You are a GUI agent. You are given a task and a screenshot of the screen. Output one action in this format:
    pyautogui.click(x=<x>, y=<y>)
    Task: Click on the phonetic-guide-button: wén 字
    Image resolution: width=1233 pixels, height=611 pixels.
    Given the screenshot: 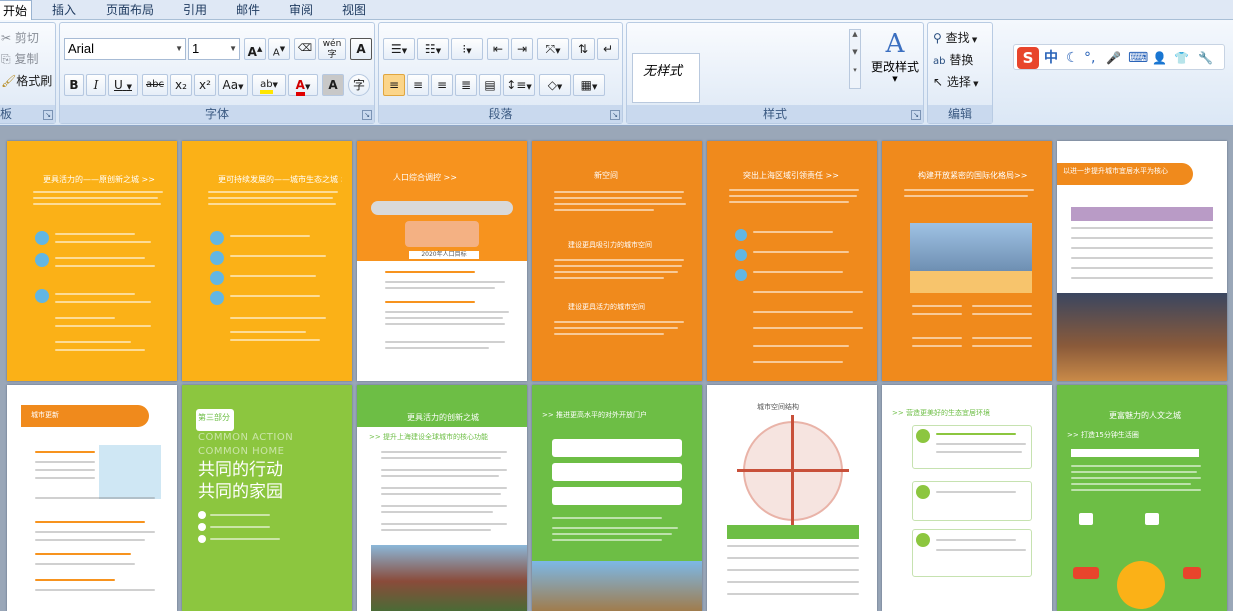 What is the action you would take?
    pyautogui.click(x=332, y=49)
    